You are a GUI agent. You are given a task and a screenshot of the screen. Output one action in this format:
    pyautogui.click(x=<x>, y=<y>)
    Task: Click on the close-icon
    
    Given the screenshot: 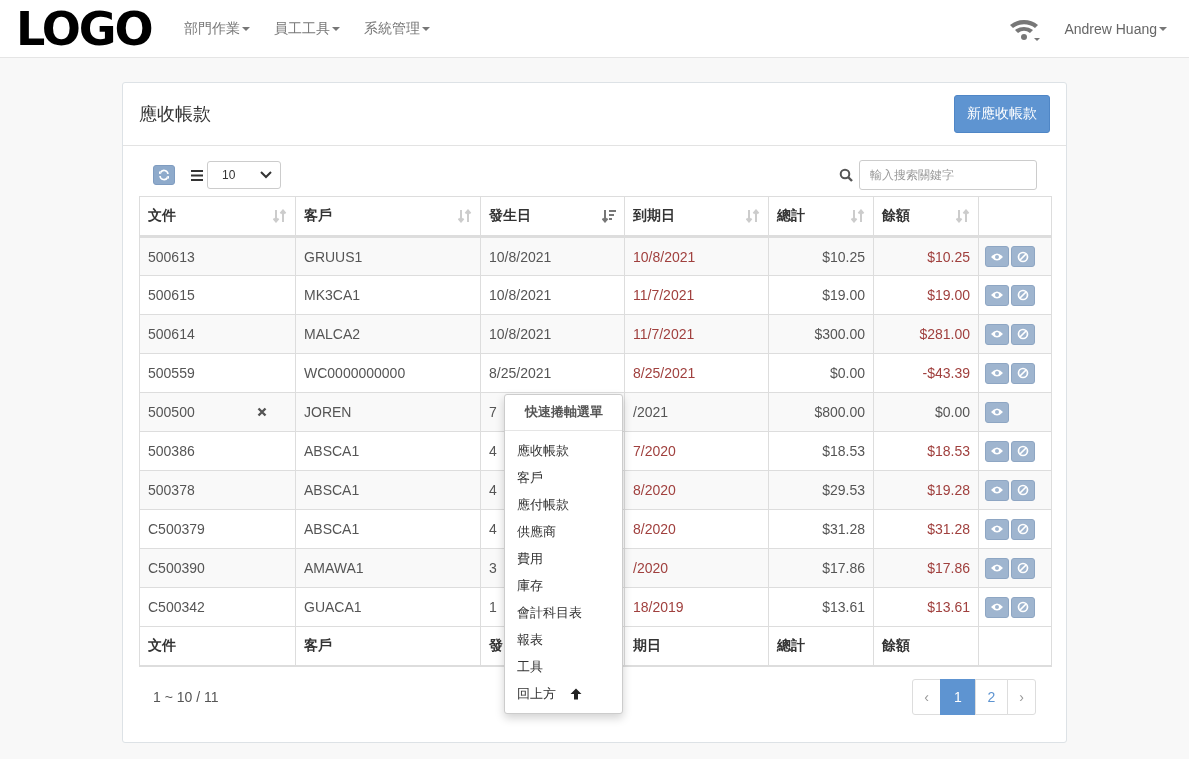 What is the action you would take?
    pyautogui.click(x=261, y=412)
    